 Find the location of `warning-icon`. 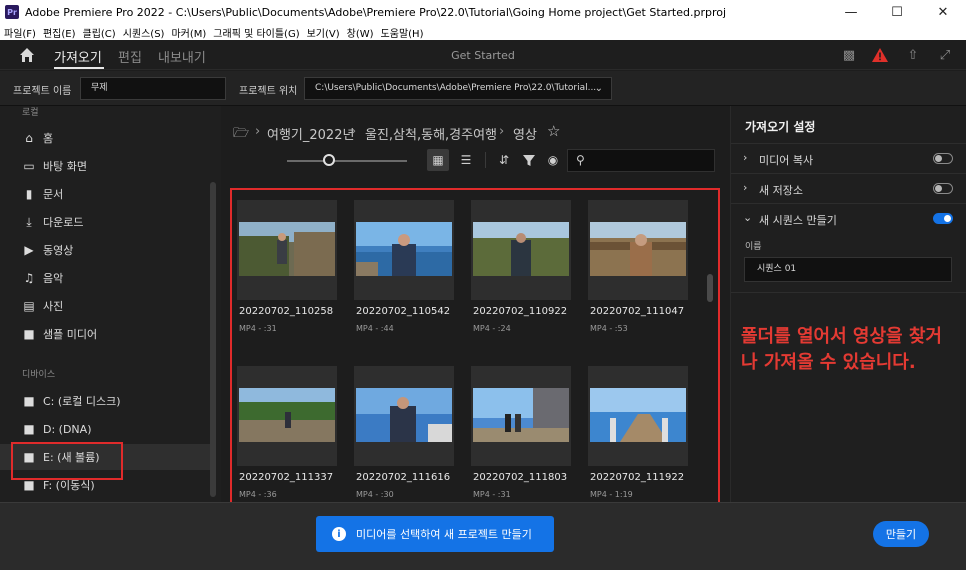

warning-icon is located at coordinates (880, 55).